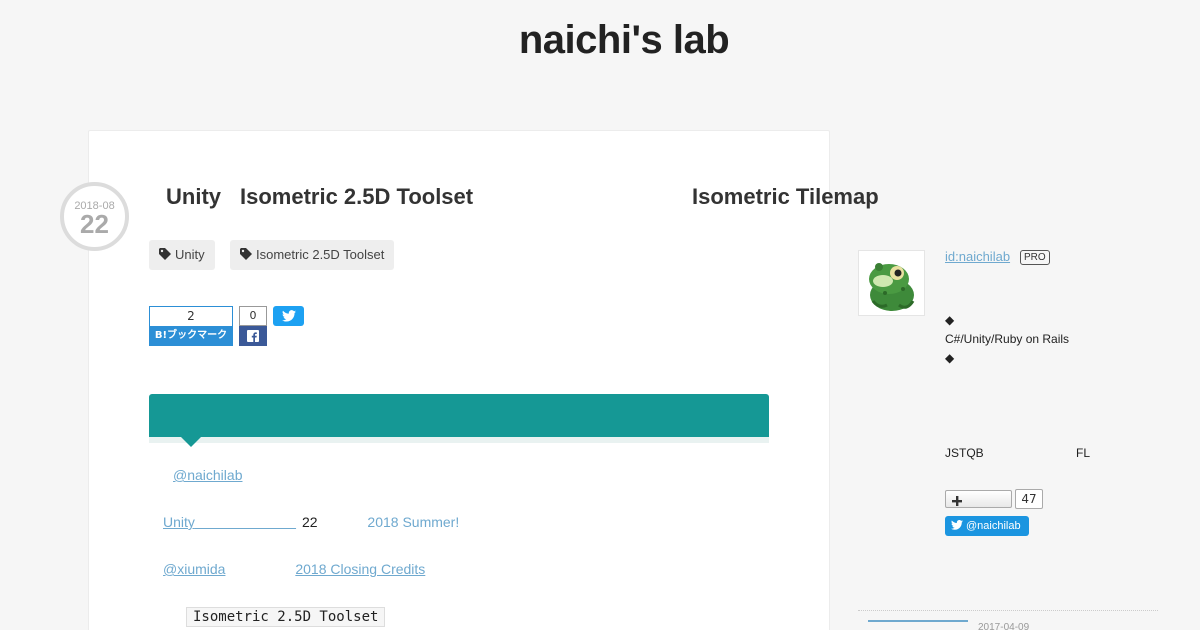 The width and height of the screenshot is (1200, 630). I want to click on hatena-bookmark-button: B!ブックマーク, so click(191, 336).